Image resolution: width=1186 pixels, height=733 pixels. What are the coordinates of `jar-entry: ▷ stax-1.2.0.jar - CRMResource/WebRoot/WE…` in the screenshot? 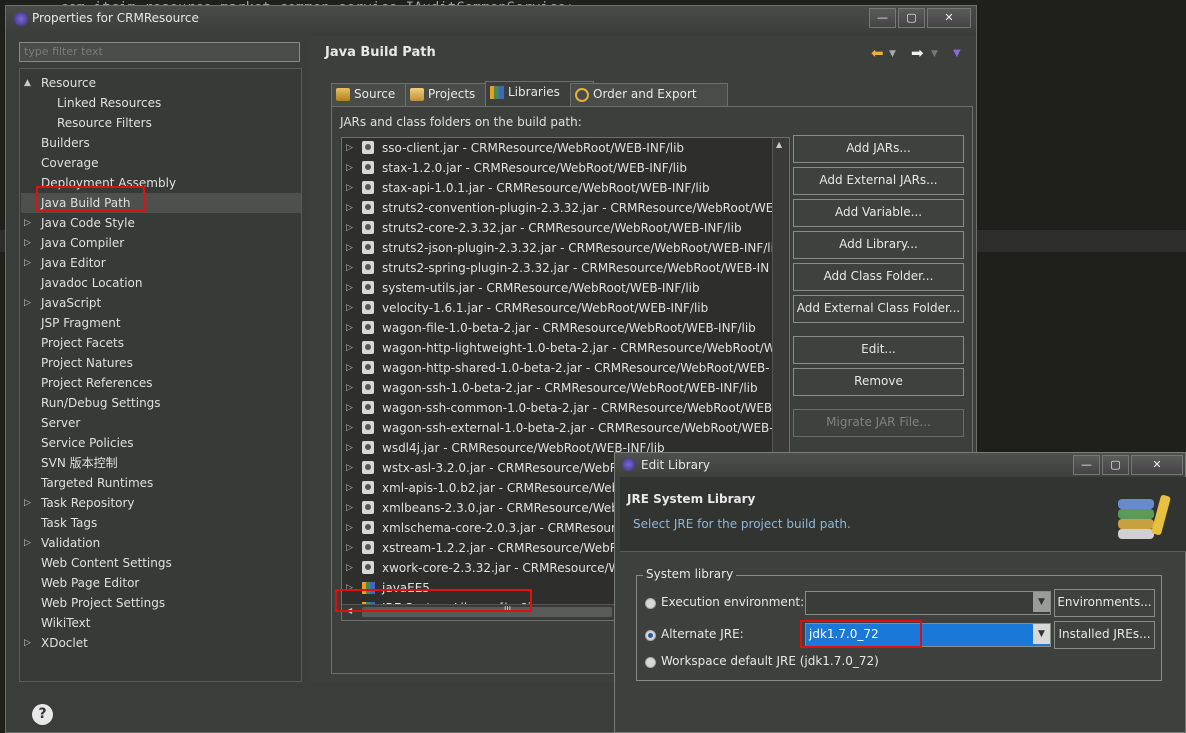 It's located at (557, 168).